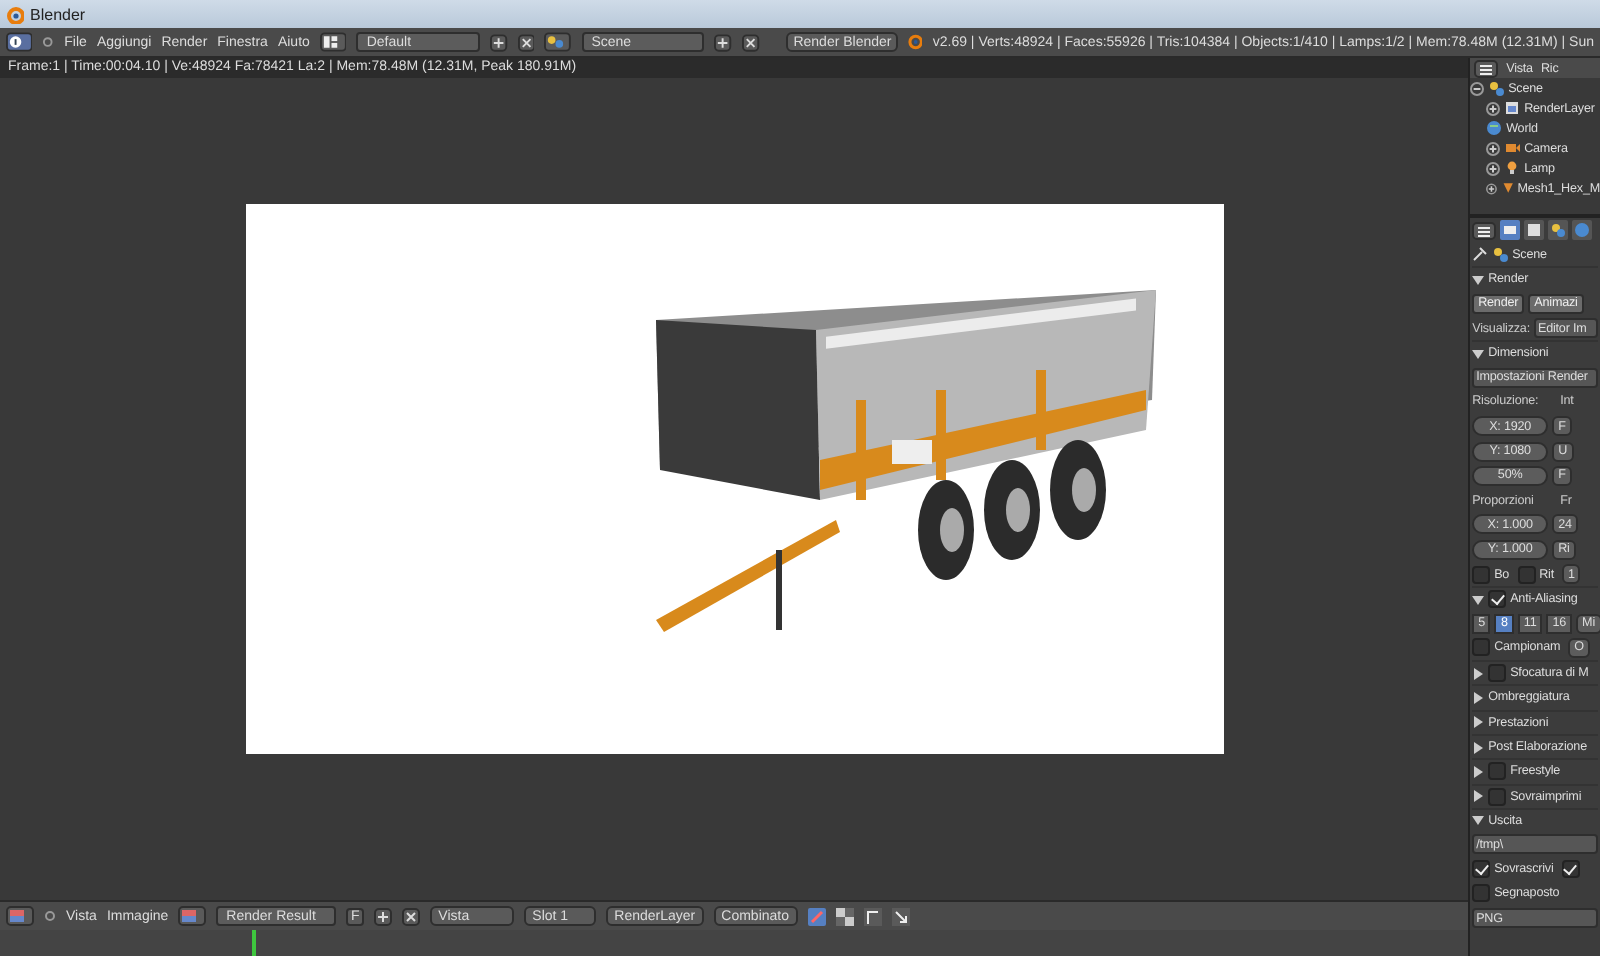 This screenshot has width=1600, height=956. What do you see at coordinates (900, 916) in the screenshot?
I see `arrow-icon` at bounding box center [900, 916].